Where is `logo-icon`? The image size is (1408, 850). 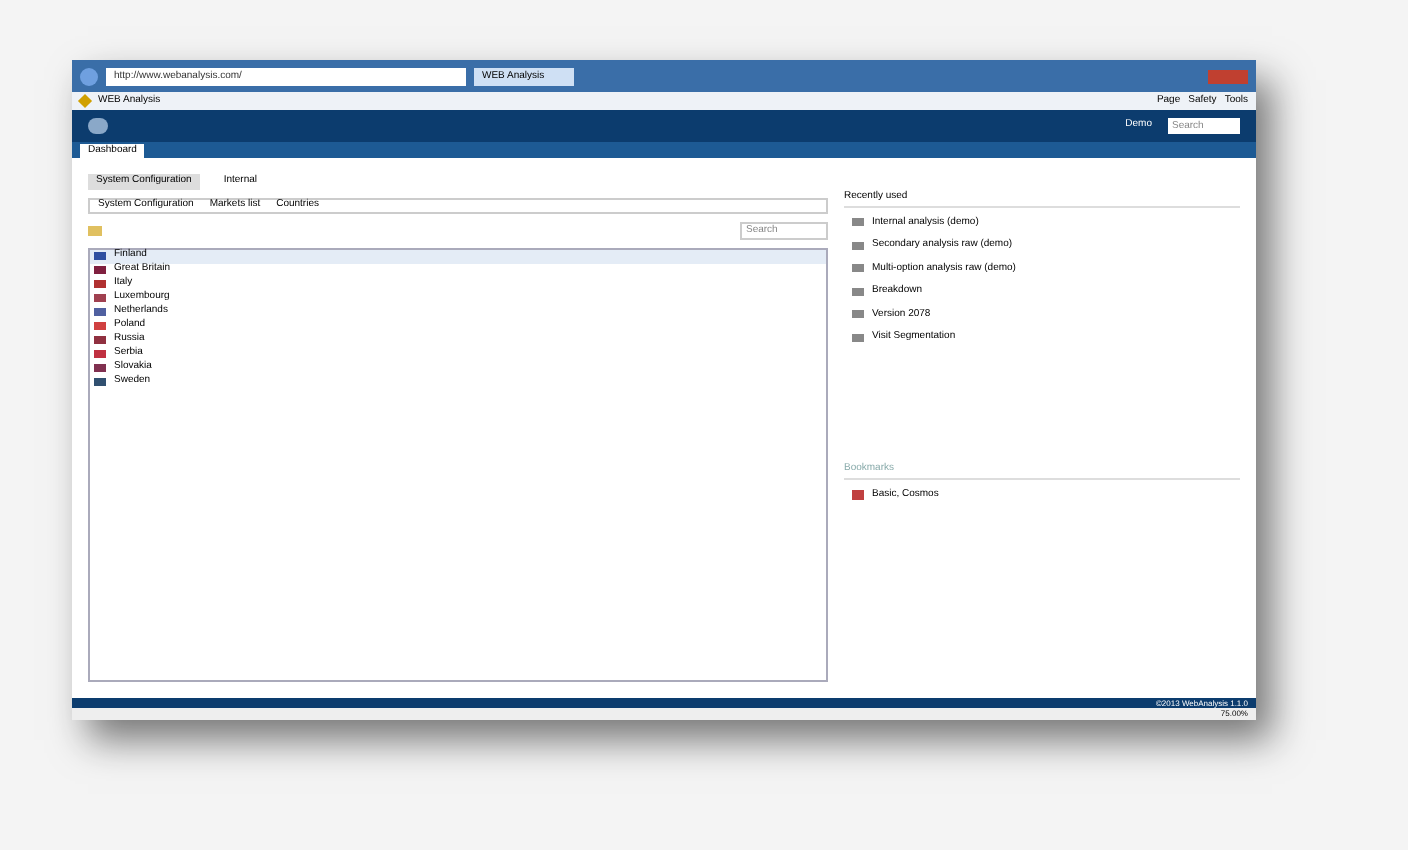
logo-icon is located at coordinates (98, 126).